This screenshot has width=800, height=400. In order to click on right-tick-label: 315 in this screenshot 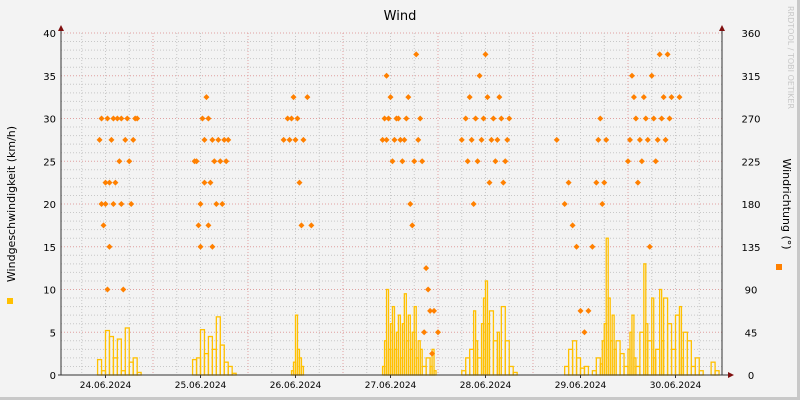, I will do `click(750, 77)`.